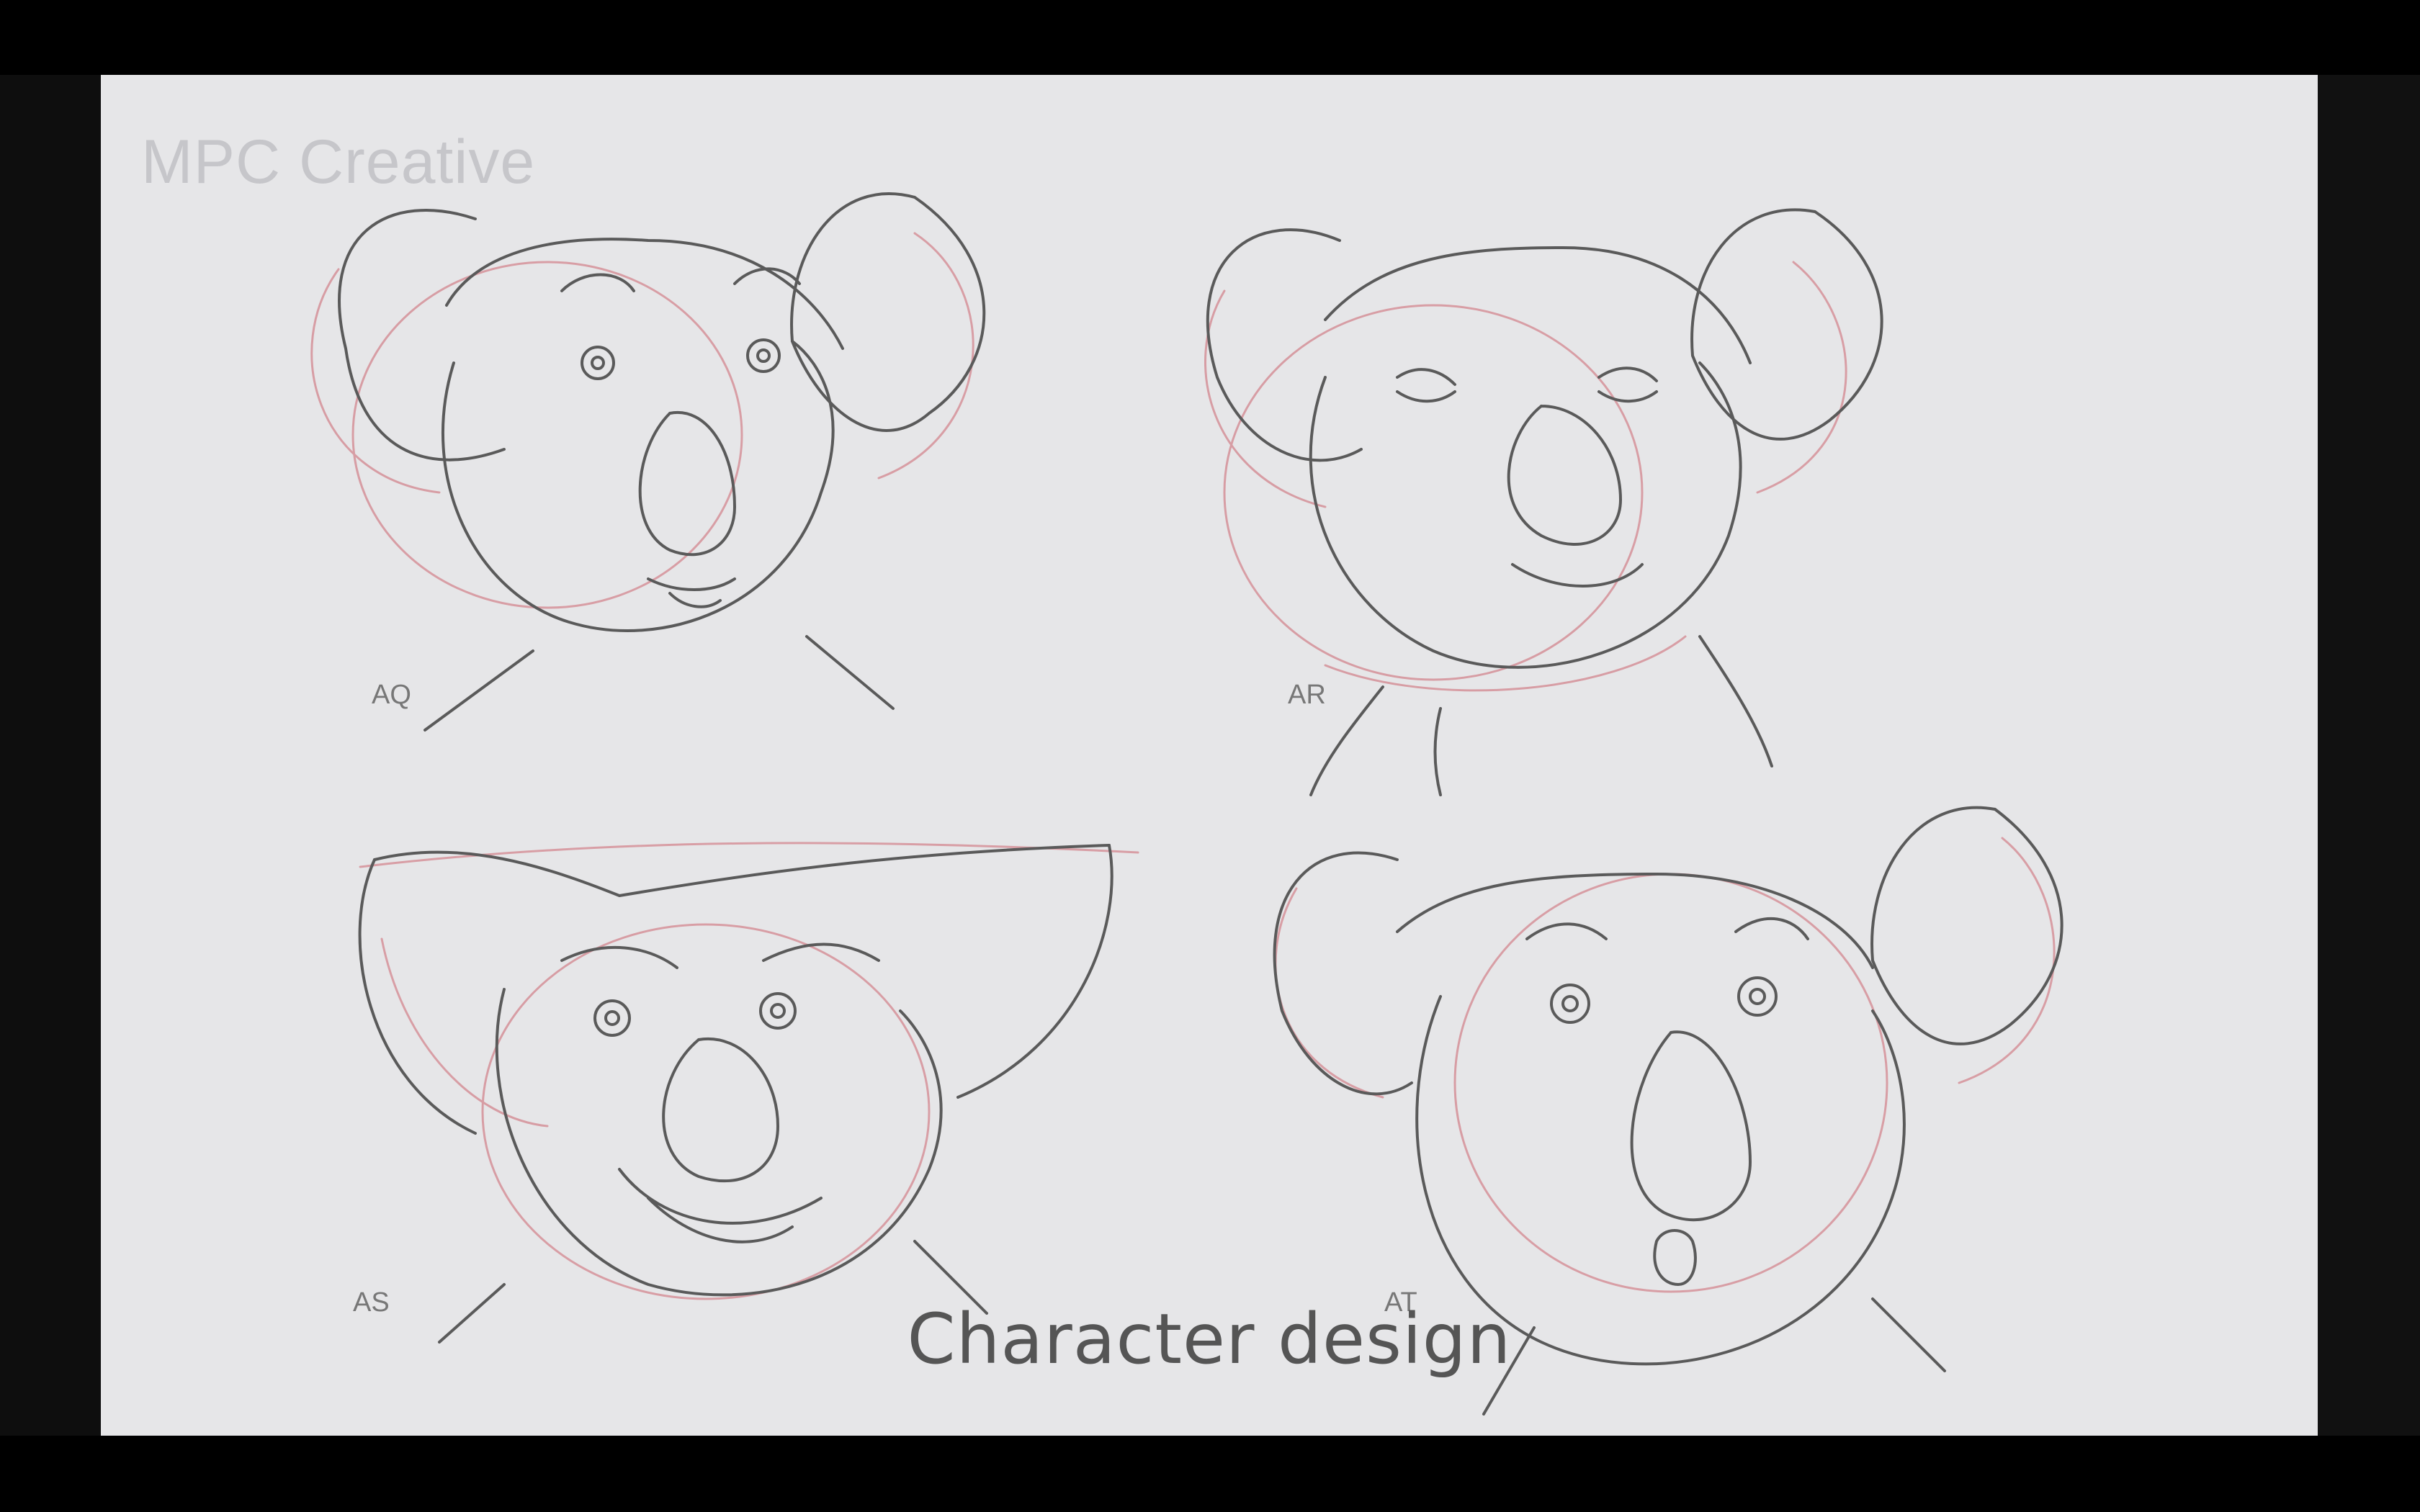 The image size is (2420, 1512). Describe the element at coordinates (748, 1093) in the screenshot. I see `koala-drawing-as` at that location.